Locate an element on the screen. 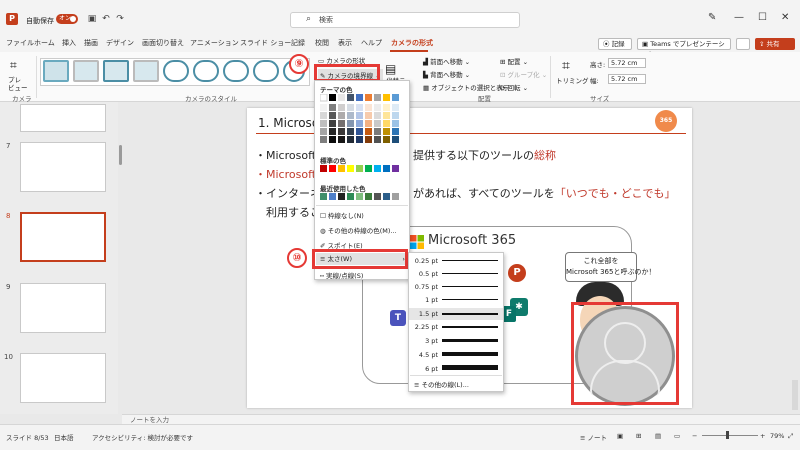 The height and width of the screenshot is (450, 800). tab-design: デザイン is located at coordinates (120, 43).